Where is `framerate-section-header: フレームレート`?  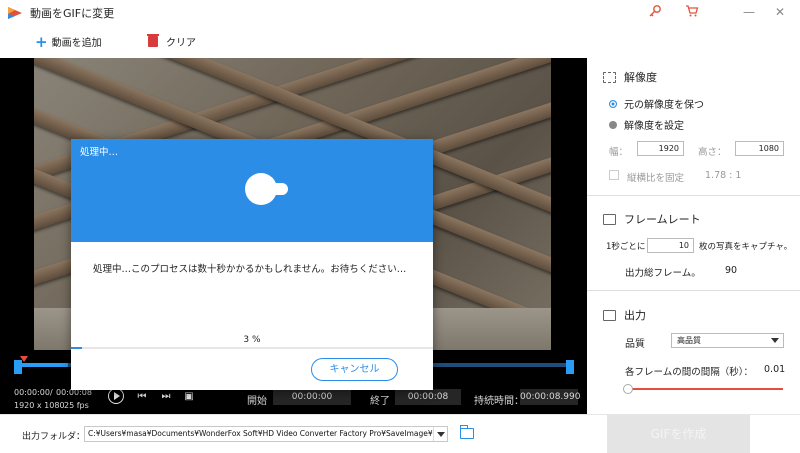 framerate-section-header: フレームレート is located at coordinates (652, 219).